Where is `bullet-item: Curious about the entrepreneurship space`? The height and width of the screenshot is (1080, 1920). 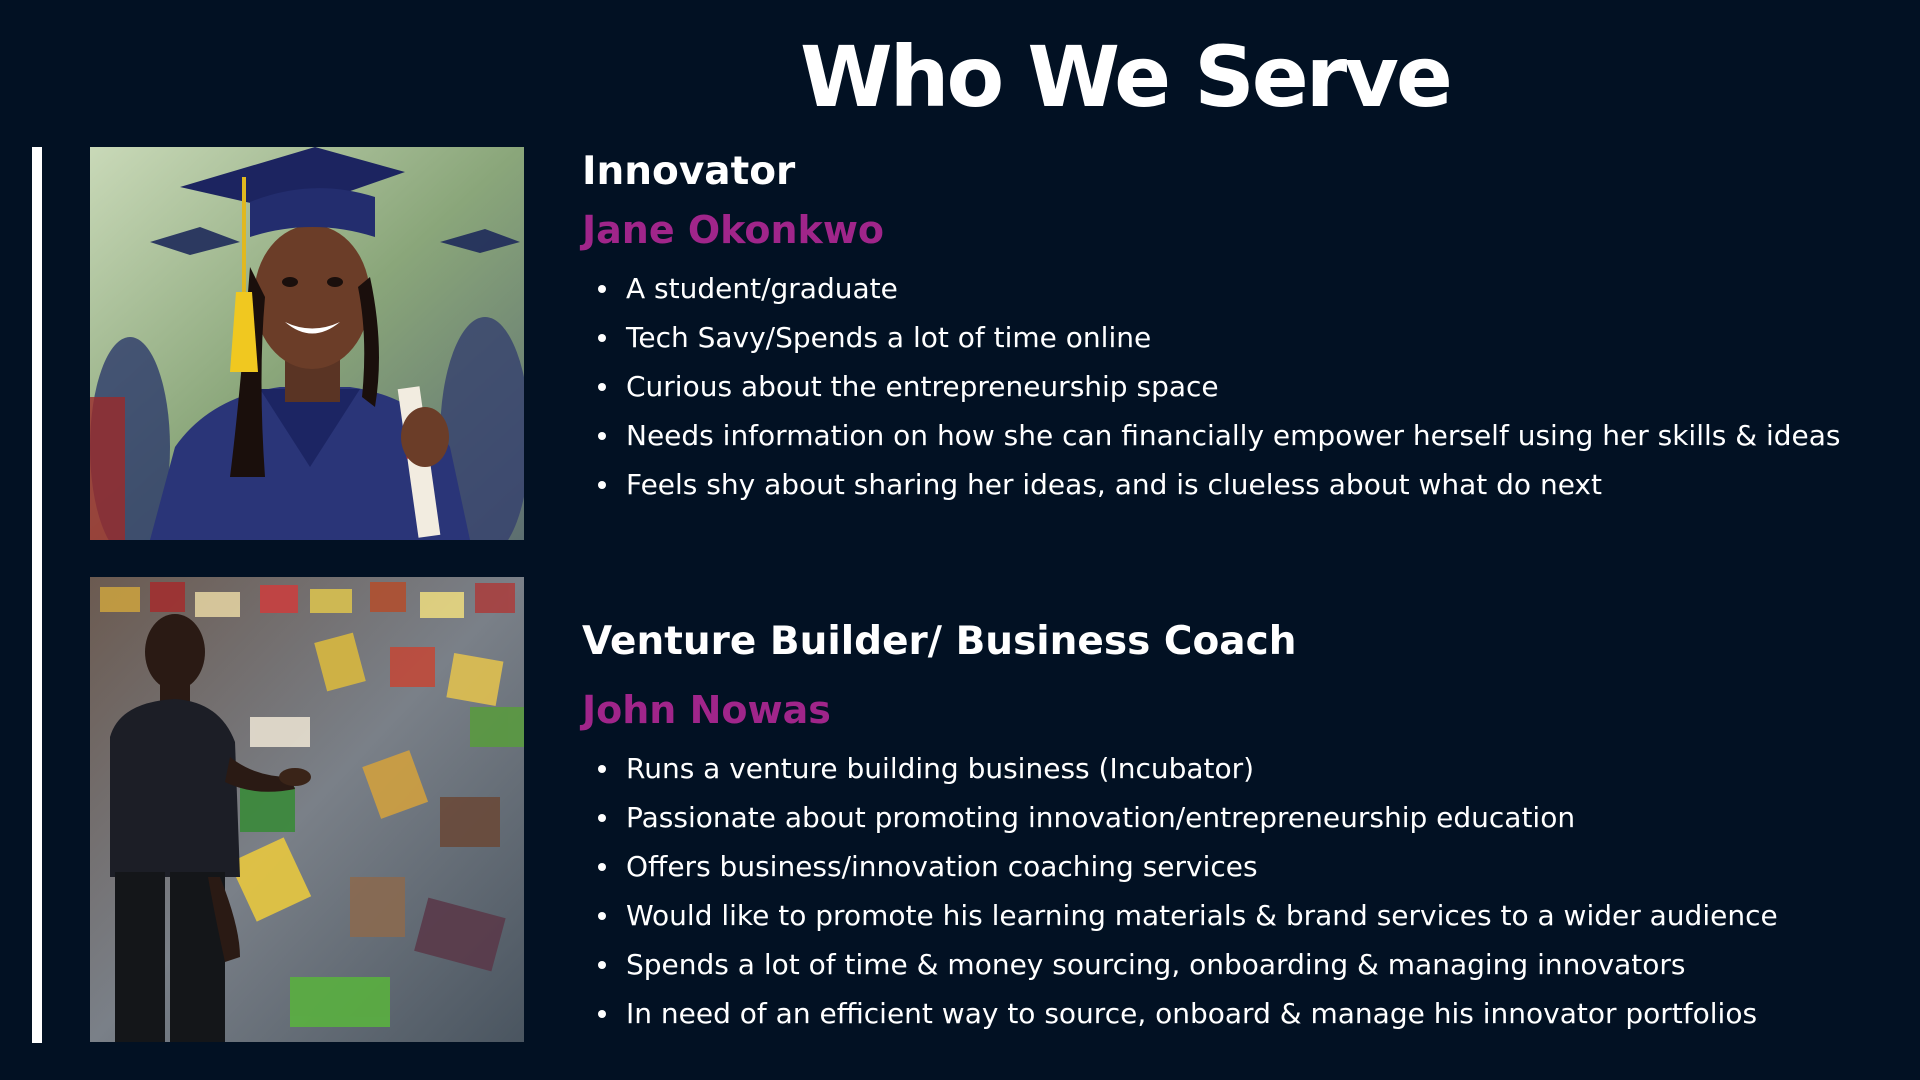
bullet-item: Curious about the entrepreneurship space is located at coordinates (1242, 386).